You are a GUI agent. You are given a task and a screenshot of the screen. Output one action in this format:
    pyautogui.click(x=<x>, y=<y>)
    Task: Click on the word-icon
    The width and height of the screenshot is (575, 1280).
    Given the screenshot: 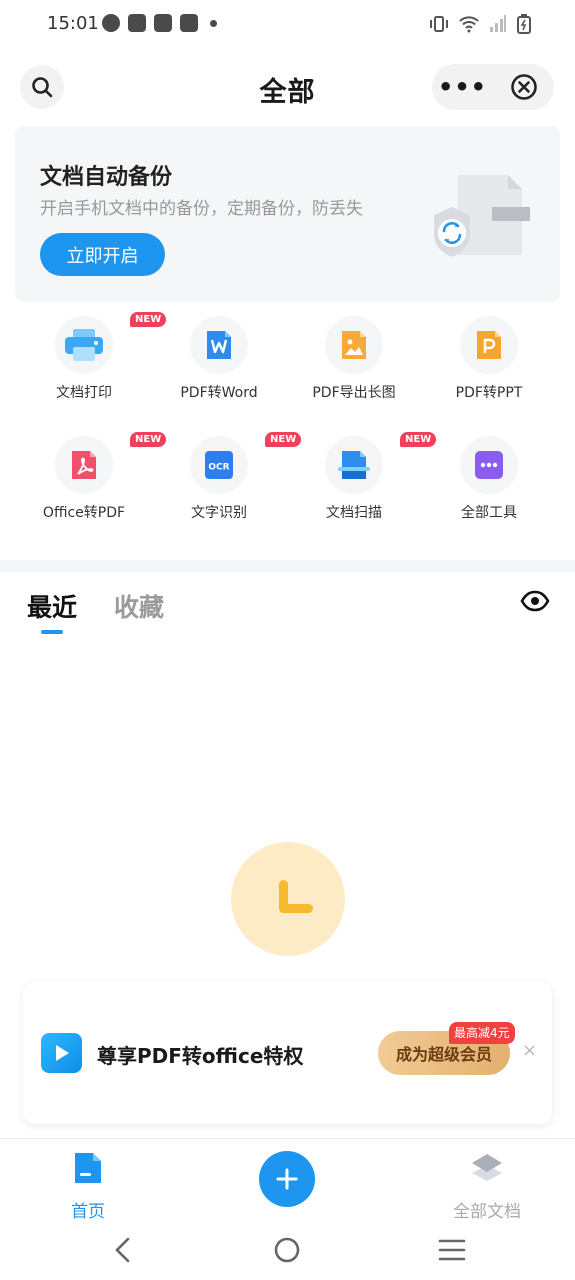 What is the action you would take?
    pyautogui.click(x=219, y=345)
    